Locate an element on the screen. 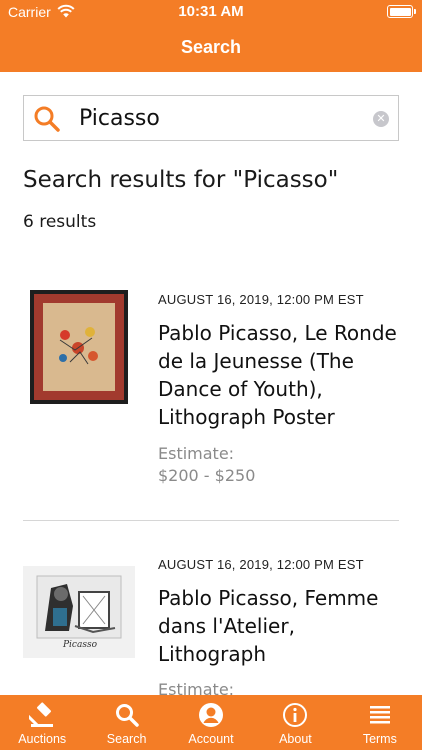 The height and width of the screenshot is (750, 422). battery-icon is located at coordinates (401, 11).